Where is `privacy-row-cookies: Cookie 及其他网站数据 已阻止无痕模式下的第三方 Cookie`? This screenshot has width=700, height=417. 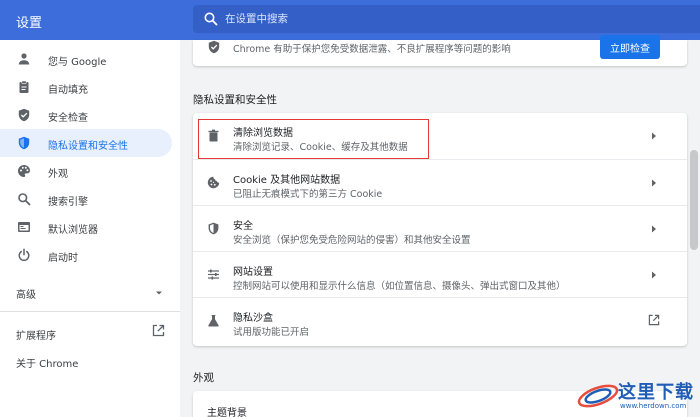
privacy-row-cookies: Cookie 及其他网站数据 已阻止无痕模式下的第三方 Cookie is located at coordinates (440, 182).